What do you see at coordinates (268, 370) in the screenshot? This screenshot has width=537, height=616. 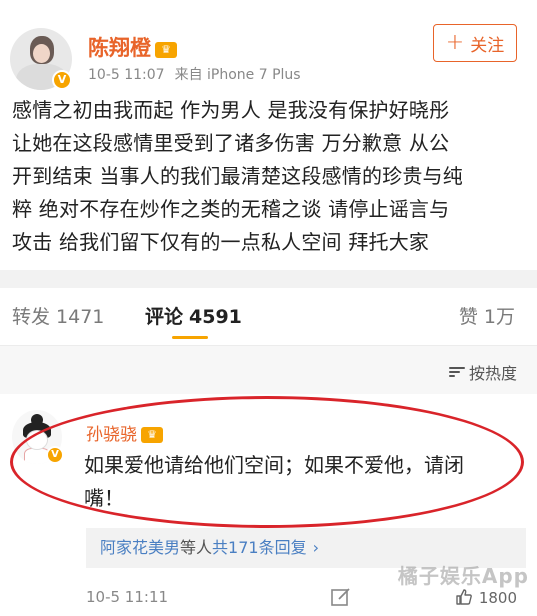 I see `sort-bar: 按热度` at bounding box center [268, 370].